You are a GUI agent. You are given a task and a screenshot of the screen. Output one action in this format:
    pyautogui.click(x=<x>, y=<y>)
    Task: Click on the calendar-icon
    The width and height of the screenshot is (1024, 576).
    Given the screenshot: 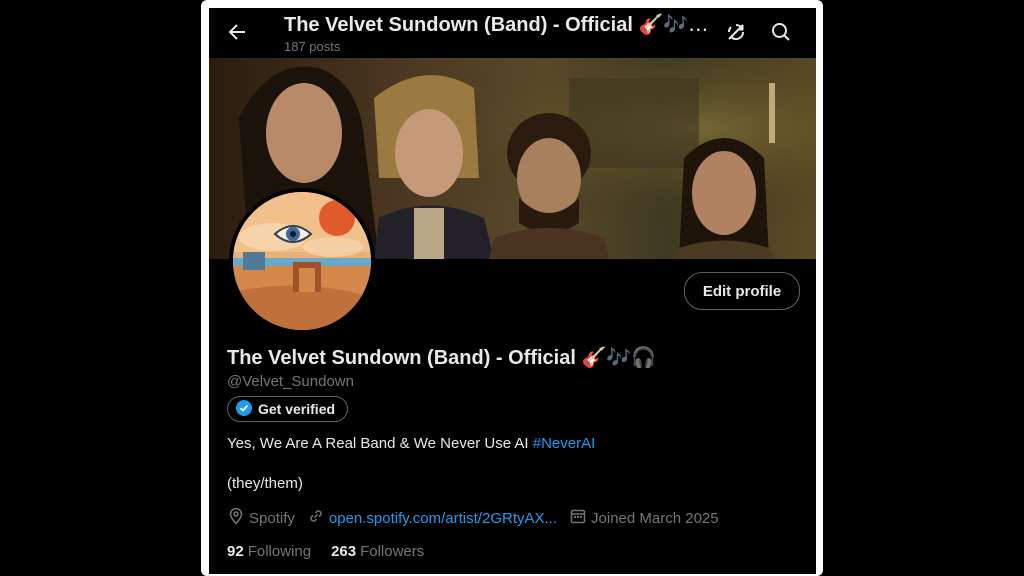 What is the action you would take?
    pyautogui.click(x=578, y=518)
    